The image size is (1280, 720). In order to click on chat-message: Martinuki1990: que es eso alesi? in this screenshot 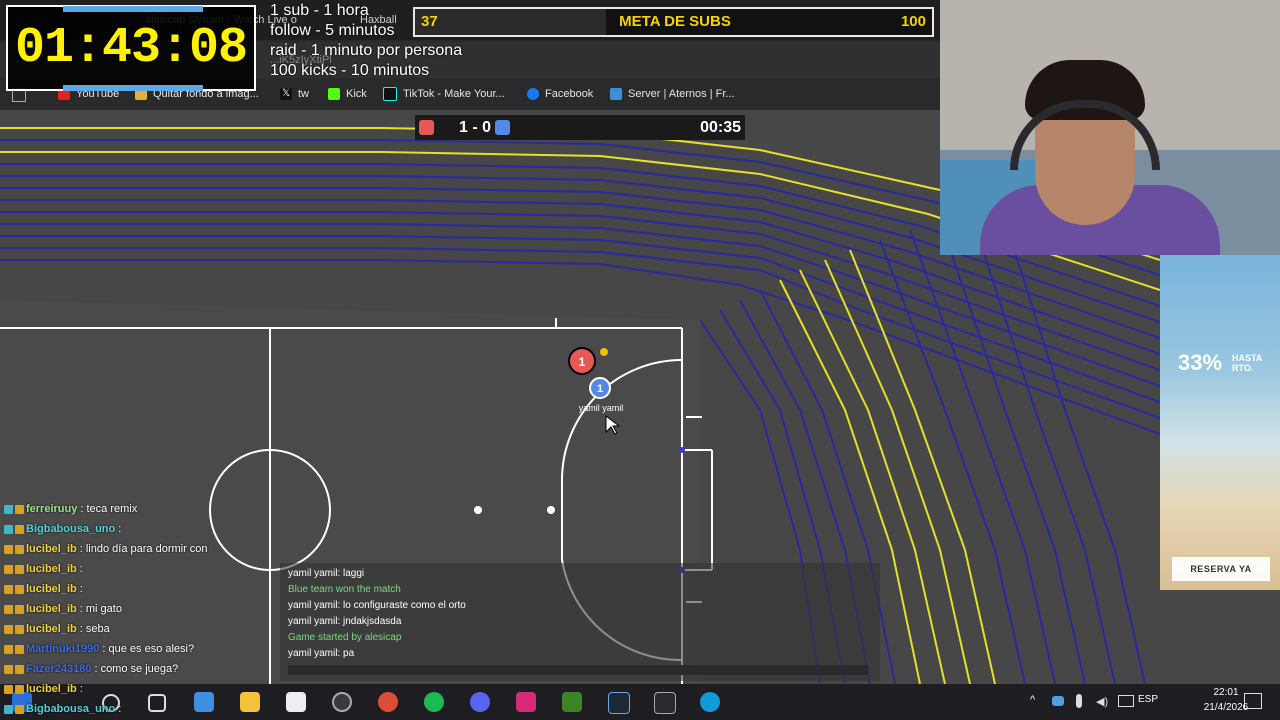, I will do `click(99, 649)`.